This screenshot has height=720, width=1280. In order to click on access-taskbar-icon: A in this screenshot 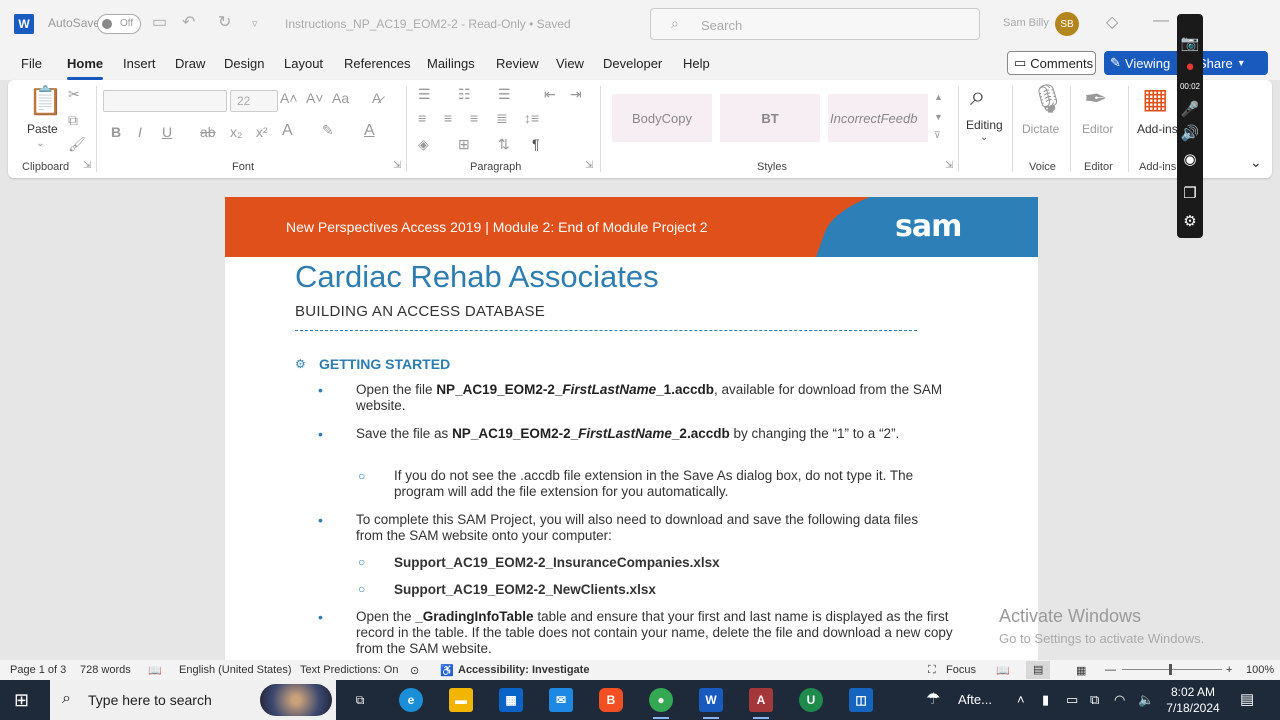, I will do `click(761, 700)`.